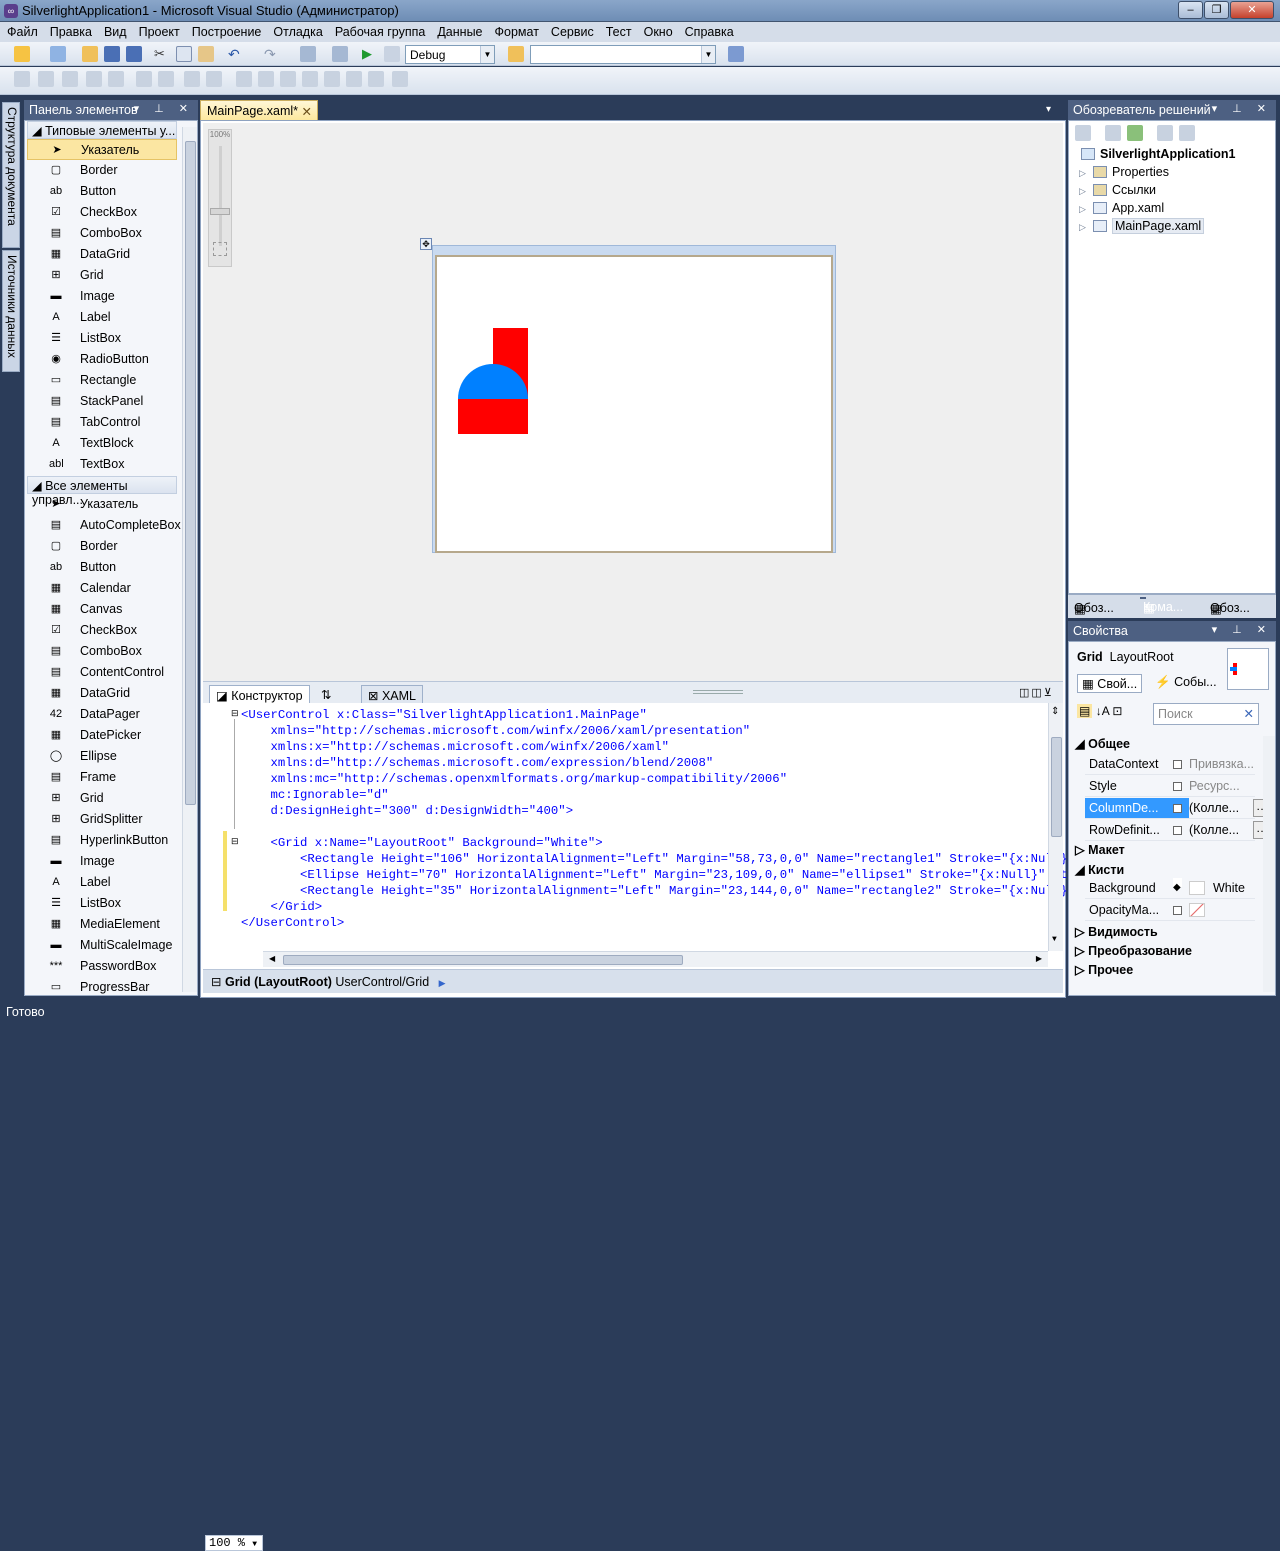 The image size is (1280, 1551). What do you see at coordinates (104, 525) in the screenshot?
I see `toolbox-item: ▤ AutoCompleteBox` at bounding box center [104, 525].